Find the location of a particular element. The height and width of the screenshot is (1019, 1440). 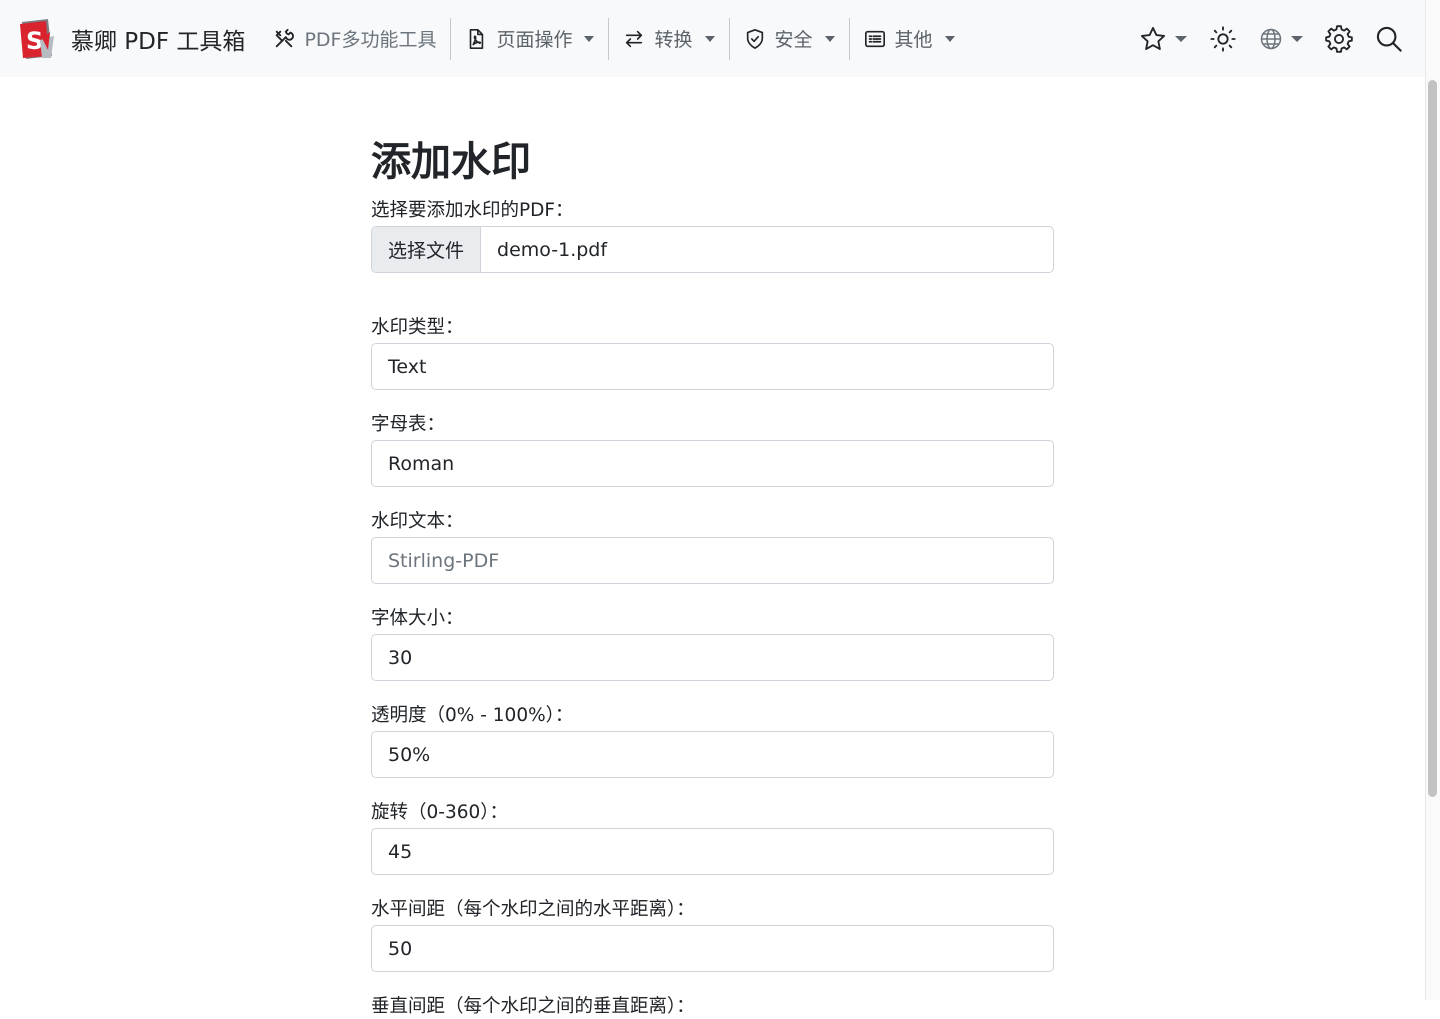

nav-convert-dropdown: 转换 is located at coordinates (668, 39).